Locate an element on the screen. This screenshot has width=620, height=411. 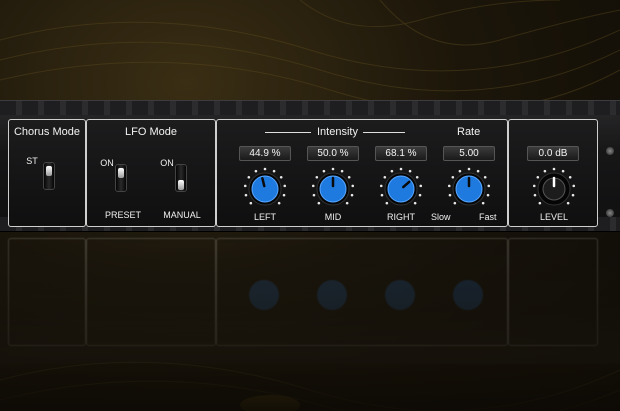
lfo-preset-label: PRESET is located at coordinates (122, 215).